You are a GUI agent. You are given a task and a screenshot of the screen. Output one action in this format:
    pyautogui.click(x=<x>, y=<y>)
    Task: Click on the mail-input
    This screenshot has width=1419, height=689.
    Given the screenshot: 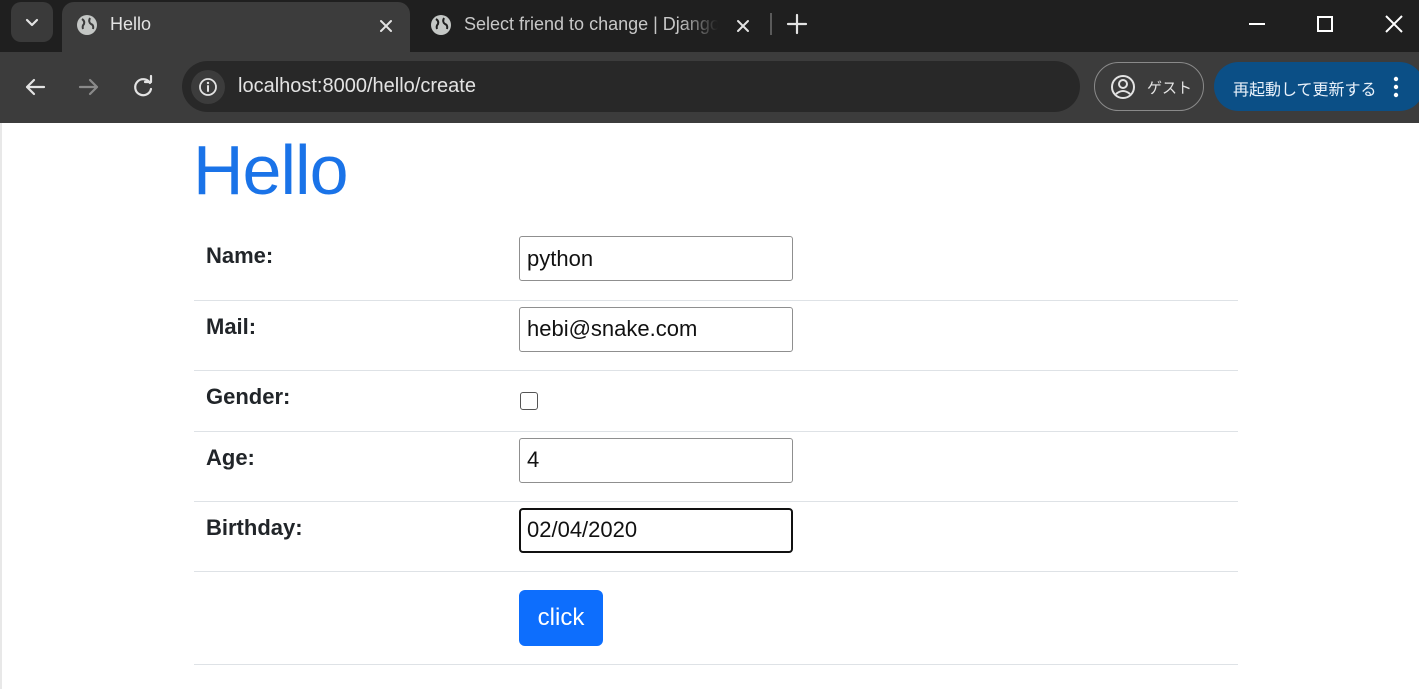 What is the action you would take?
    pyautogui.click(x=656, y=329)
    